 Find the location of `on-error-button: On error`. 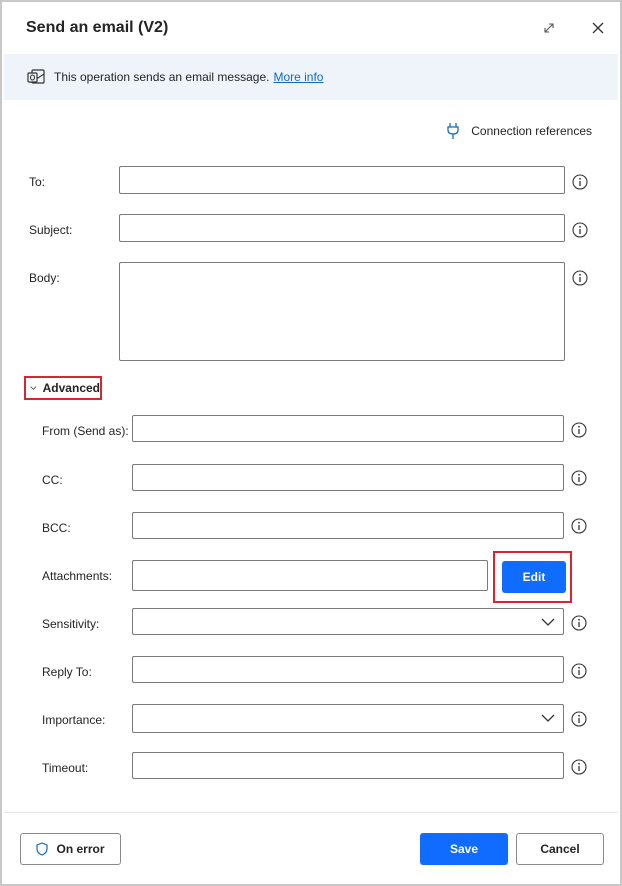

on-error-button: On error is located at coordinates (70, 849).